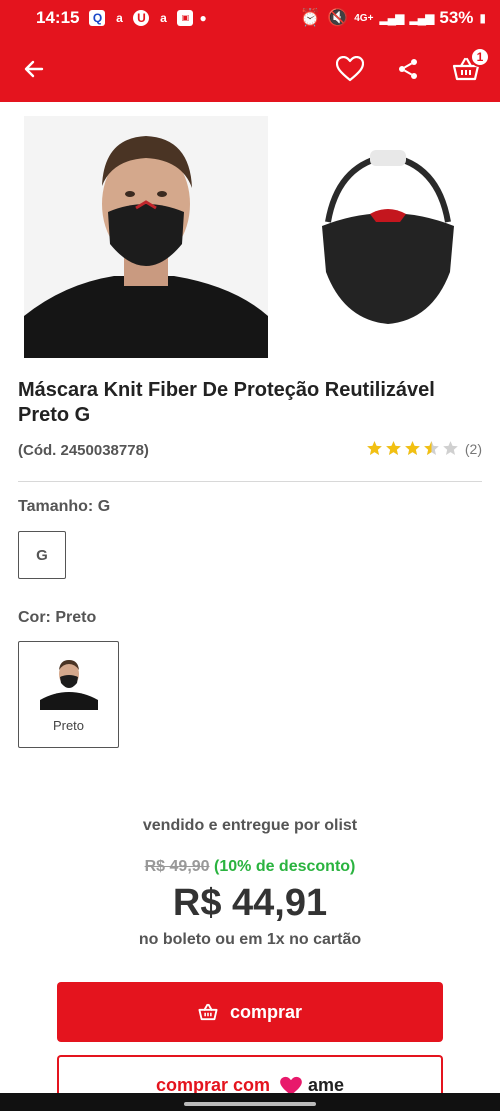 The height and width of the screenshot is (1111, 500). Describe the element at coordinates (250, 903) in the screenshot. I see `current-price: R$ 44,91` at that location.